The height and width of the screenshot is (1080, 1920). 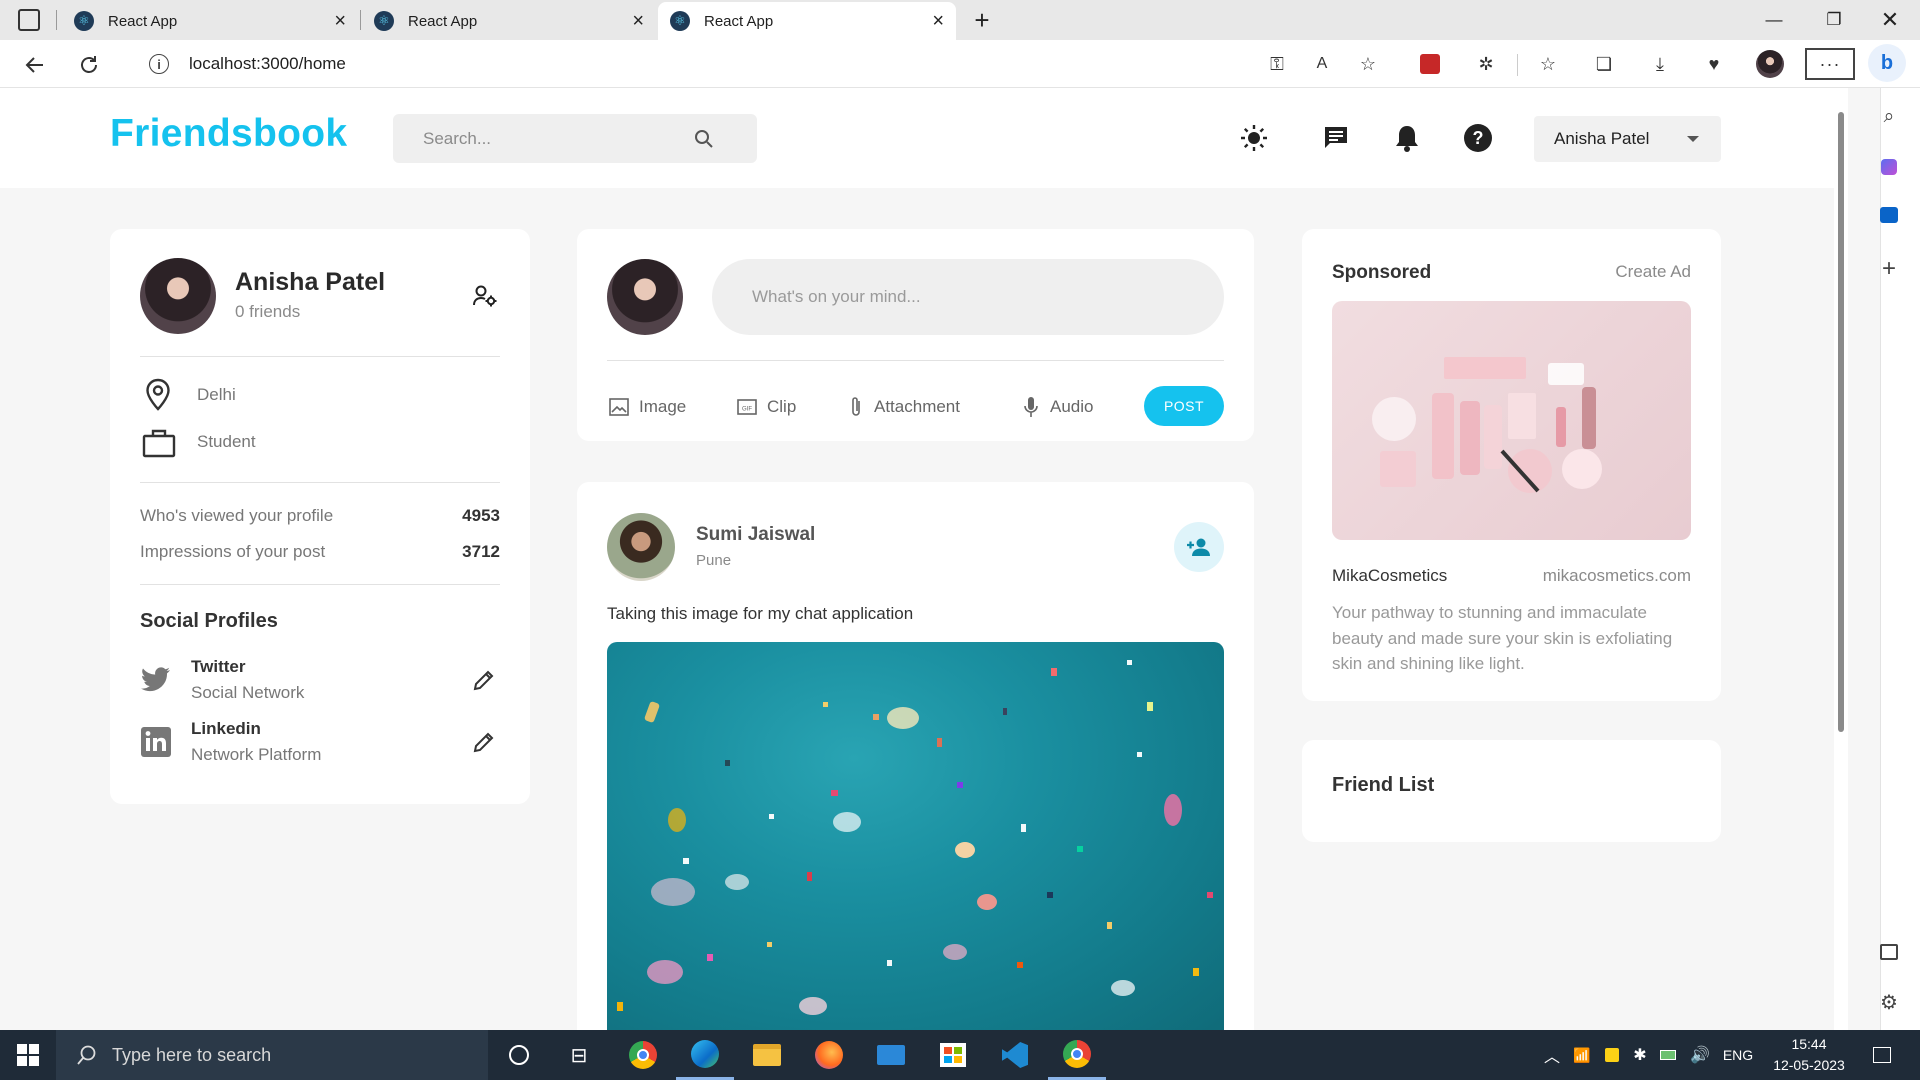 What do you see at coordinates (904, 407) in the screenshot?
I see `add-attachment-button: Attachment` at bounding box center [904, 407].